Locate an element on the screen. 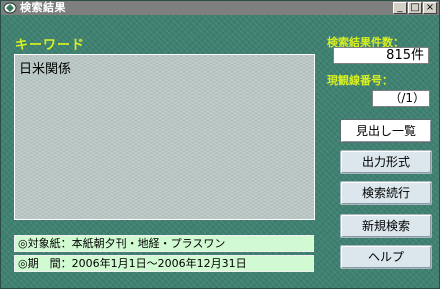  help-button: ヘルプ is located at coordinates (386, 257).